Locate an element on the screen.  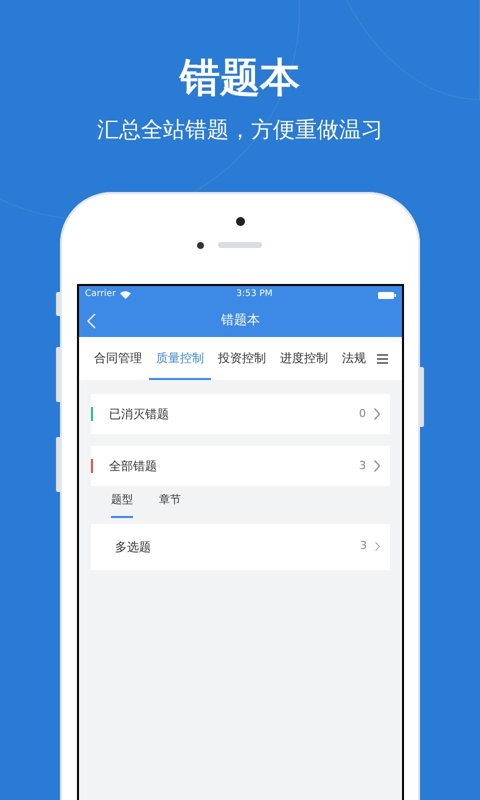
row-count: 0 is located at coordinates (362, 414).